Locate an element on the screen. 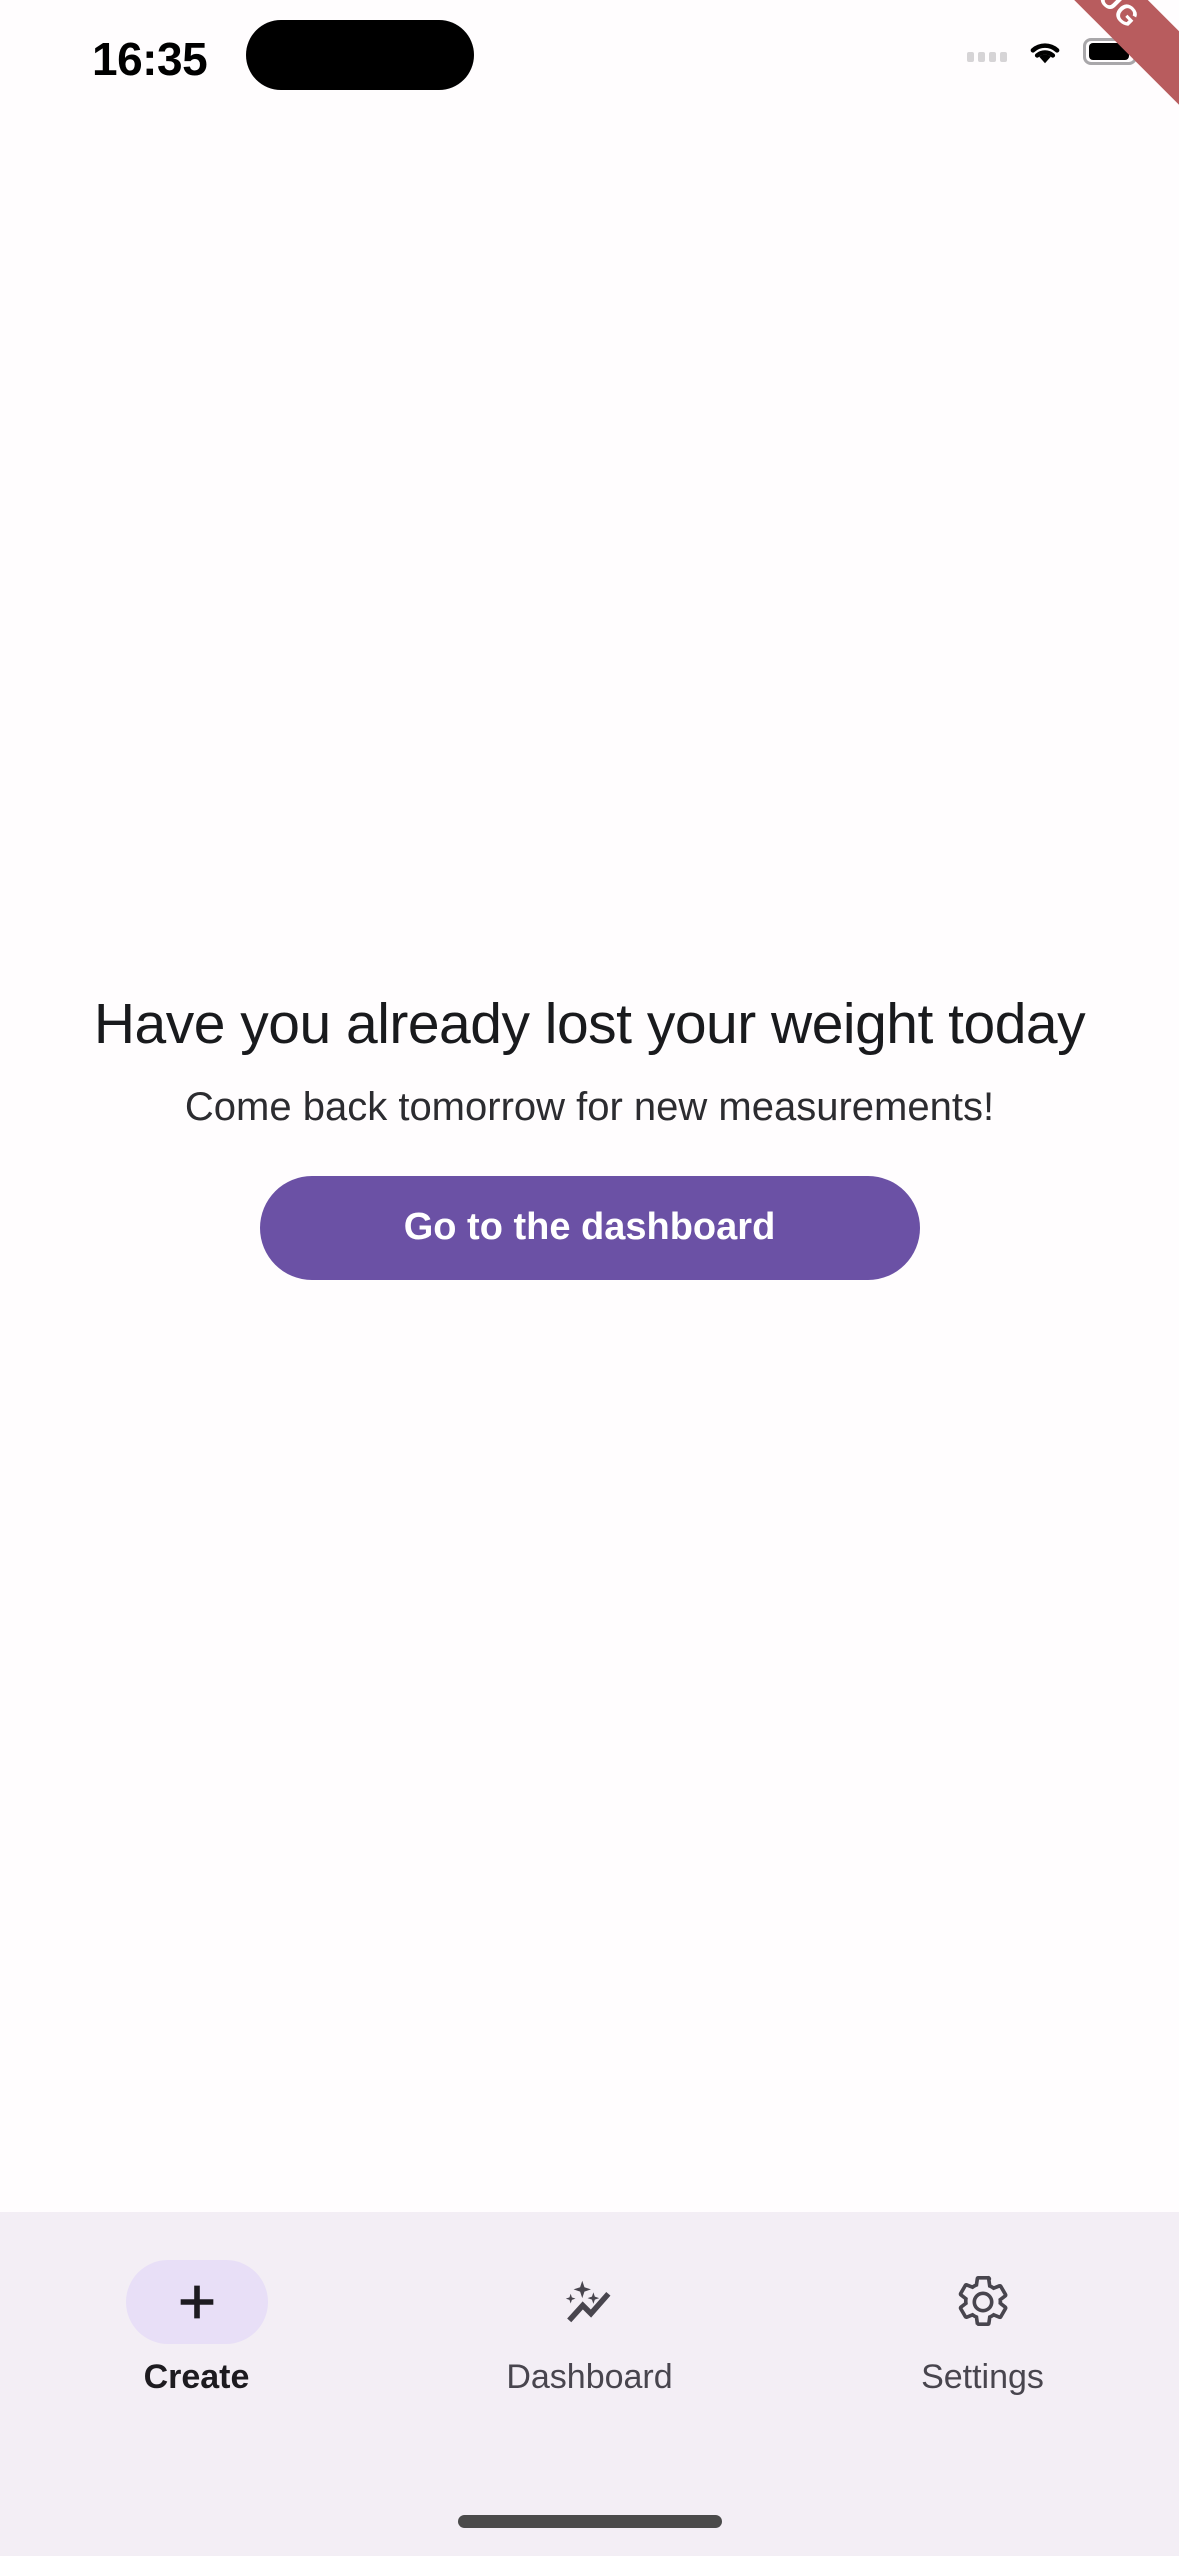  nav-item-settings: Settings is located at coordinates (982, 2408).